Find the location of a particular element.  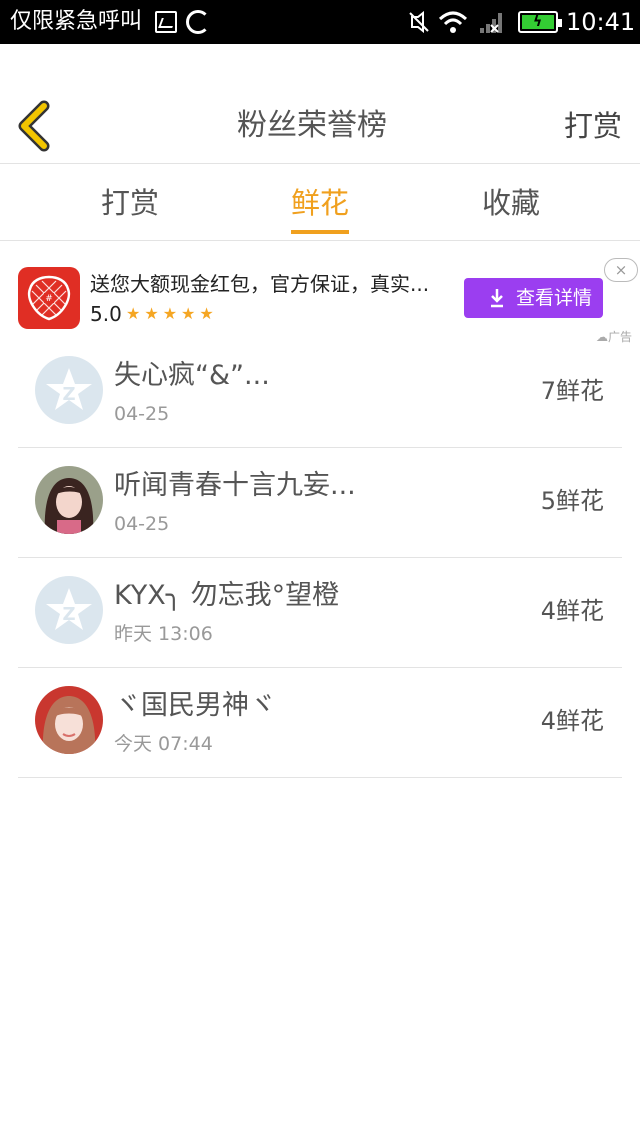

flower-count: 7鲜花 is located at coordinates (572, 391).